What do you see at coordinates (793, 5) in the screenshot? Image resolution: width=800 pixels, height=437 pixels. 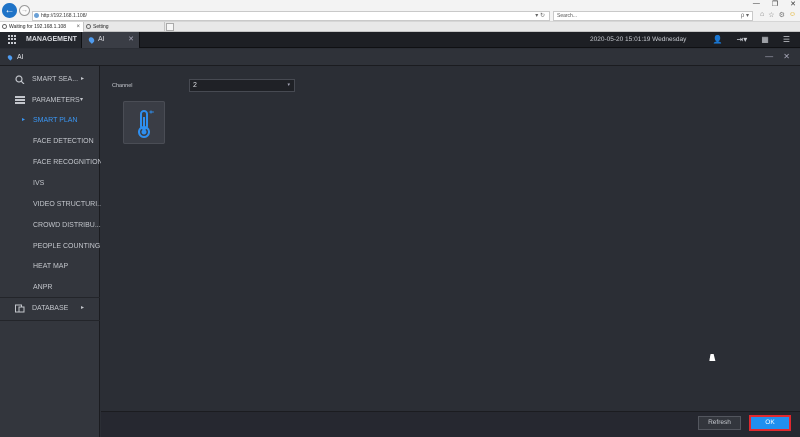 I see `close-window-icon: ✕` at bounding box center [793, 5].